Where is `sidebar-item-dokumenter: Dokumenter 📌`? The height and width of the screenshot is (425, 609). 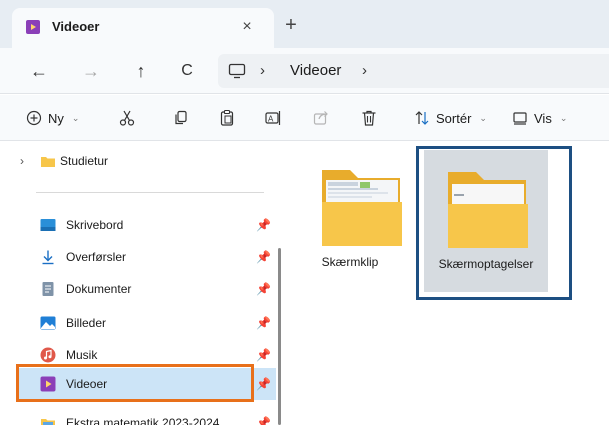
sidebar-item-dokumenter: Dokumenter 📌 is located at coordinates (147, 289).